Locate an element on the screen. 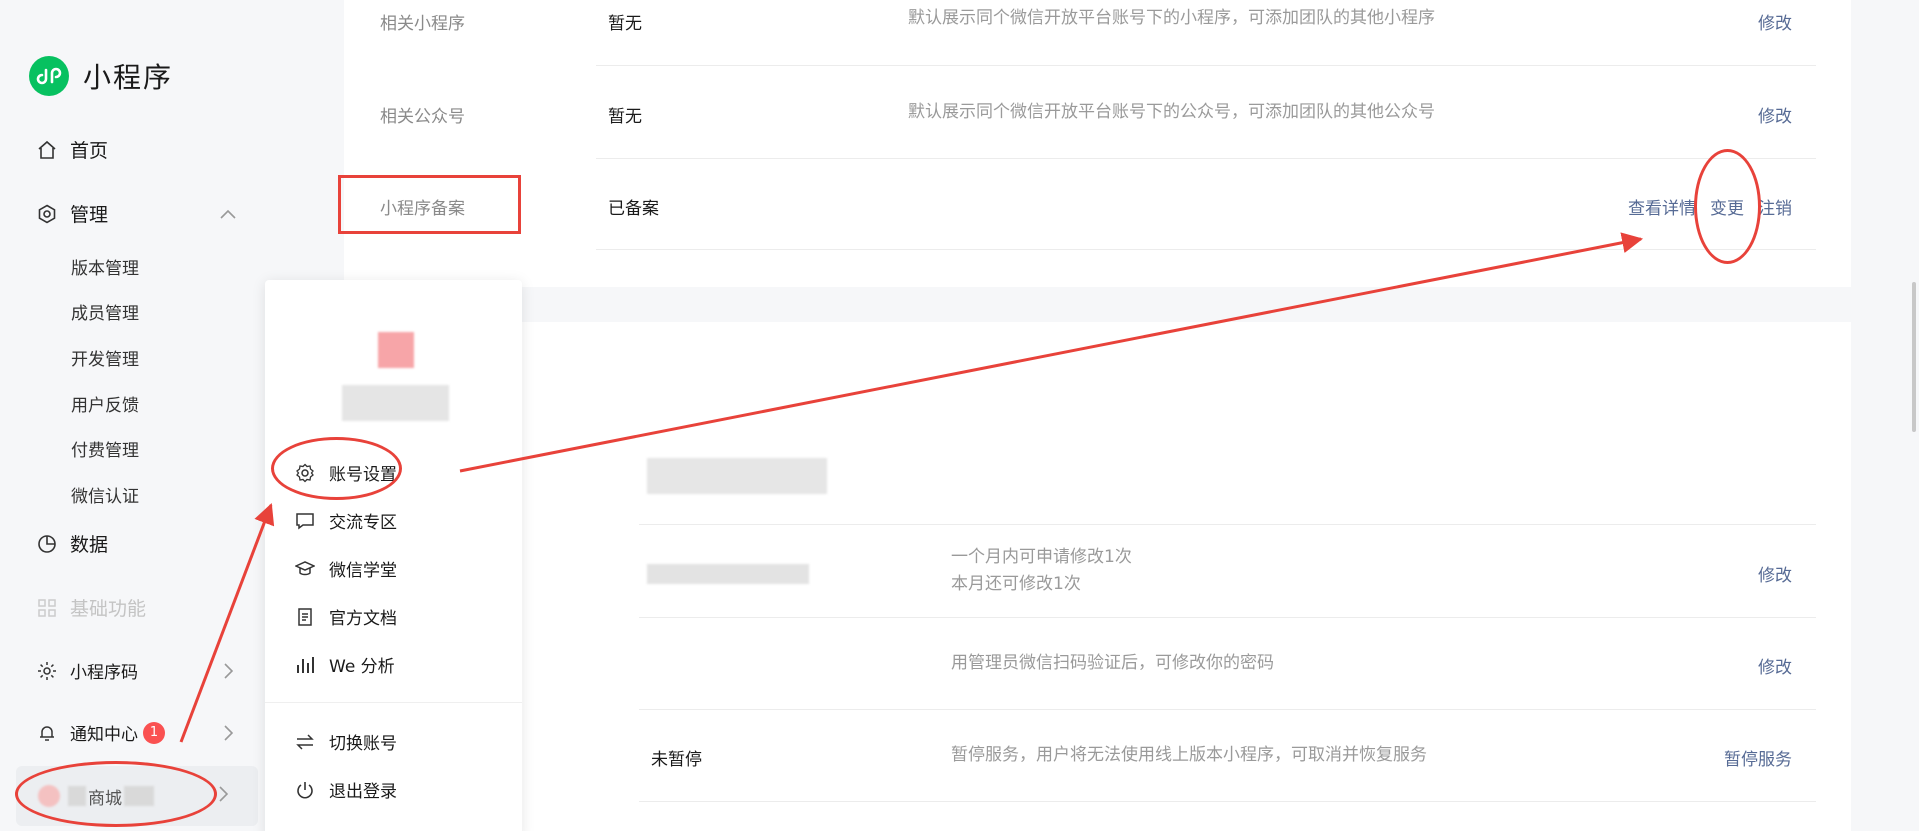 Image resolution: width=1919 pixels, height=831 pixels. account-dropdown-menu: 账号设置 交流专区 微信学堂 官方文档 We 分析 切换账号 退出登录 is located at coordinates (393, 555).